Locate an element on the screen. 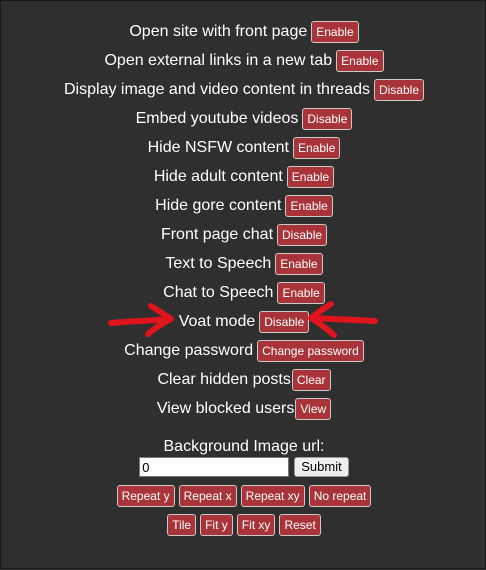 The image size is (486, 570). external-links-toggle-button: Enable is located at coordinates (360, 60).